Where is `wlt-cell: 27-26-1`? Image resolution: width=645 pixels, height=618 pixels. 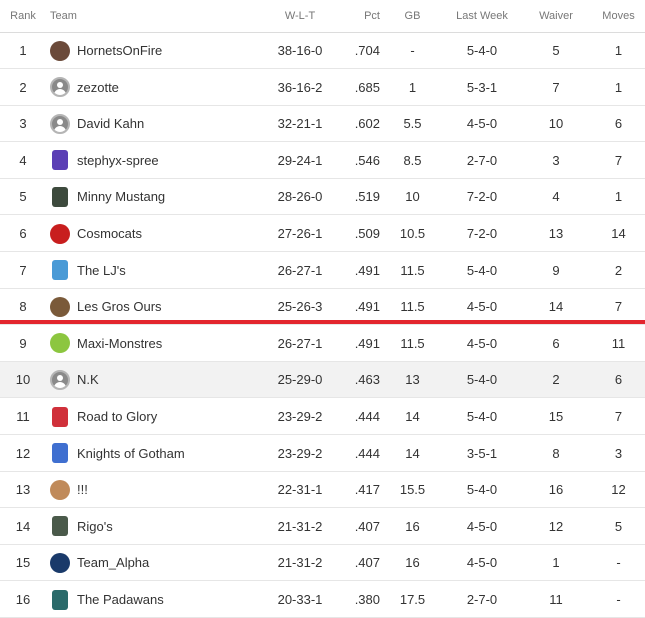 wlt-cell: 27-26-1 is located at coordinates (300, 233).